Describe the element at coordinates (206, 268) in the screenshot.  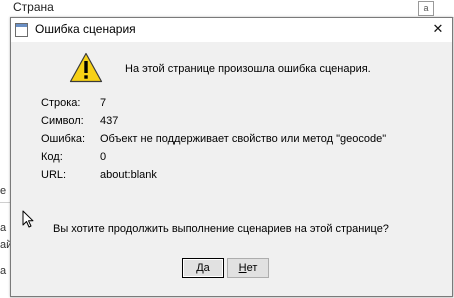
I see `yes-label-rest: а` at that location.